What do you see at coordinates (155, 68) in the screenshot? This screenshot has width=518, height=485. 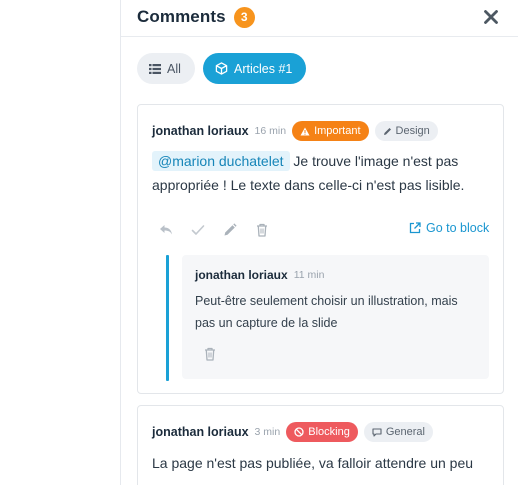 I see `list-icon` at bounding box center [155, 68].